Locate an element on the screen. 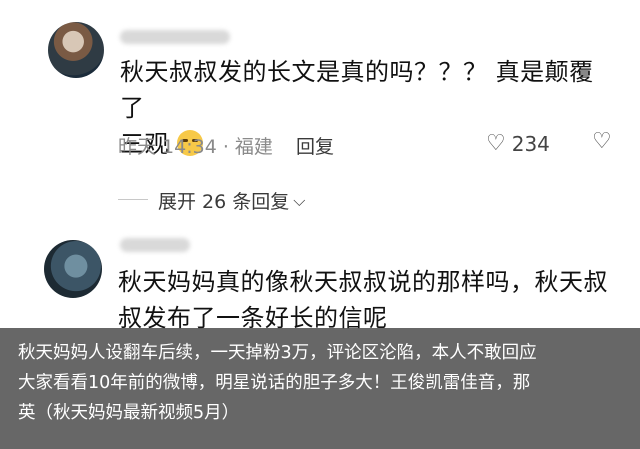  chevron-down-icon: ⌵ is located at coordinates (299, 200).